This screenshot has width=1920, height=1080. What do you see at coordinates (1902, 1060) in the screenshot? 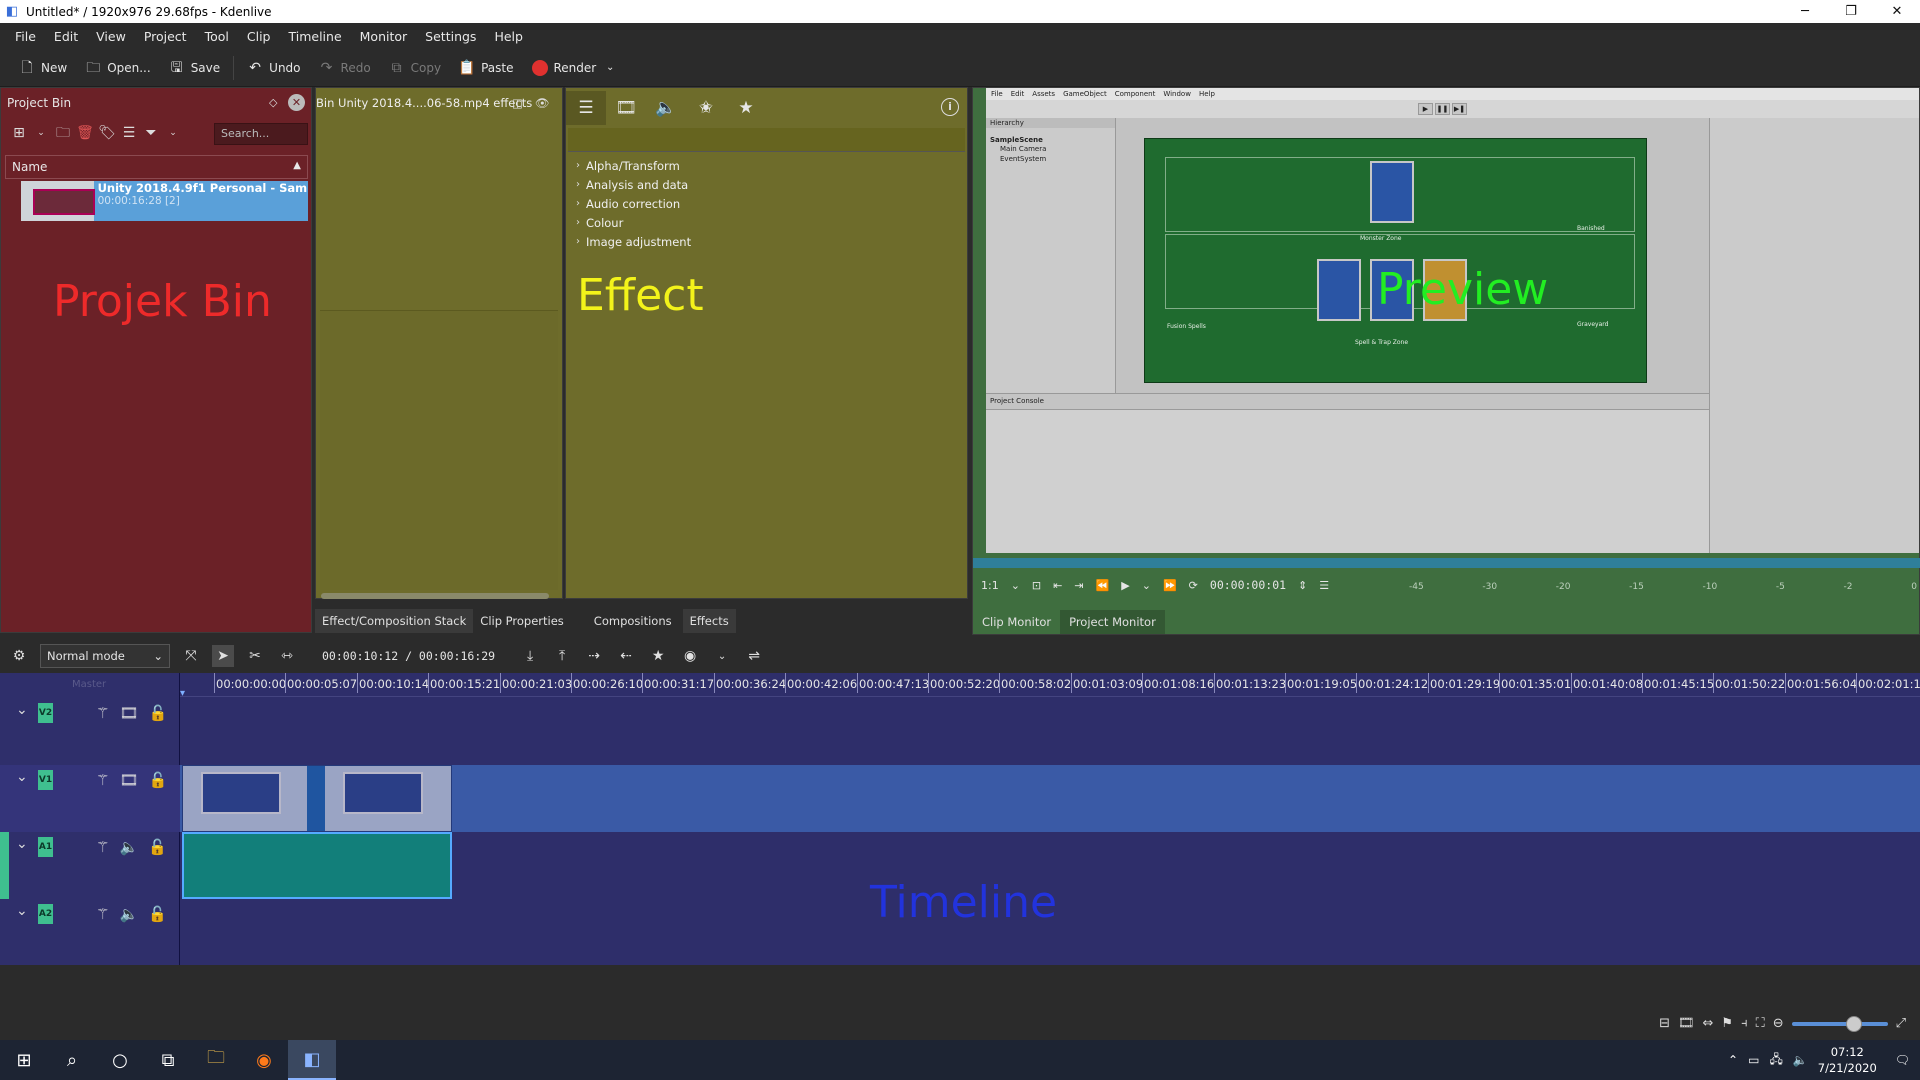
I see `notifications-icon: 🗨` at bounding box center [1902, 1060].